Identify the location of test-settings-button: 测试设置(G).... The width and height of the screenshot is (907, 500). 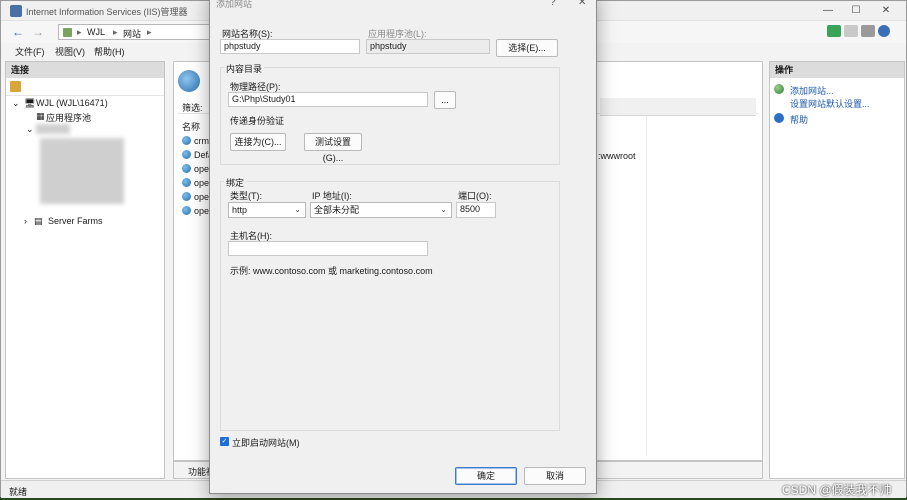
(333, 148).